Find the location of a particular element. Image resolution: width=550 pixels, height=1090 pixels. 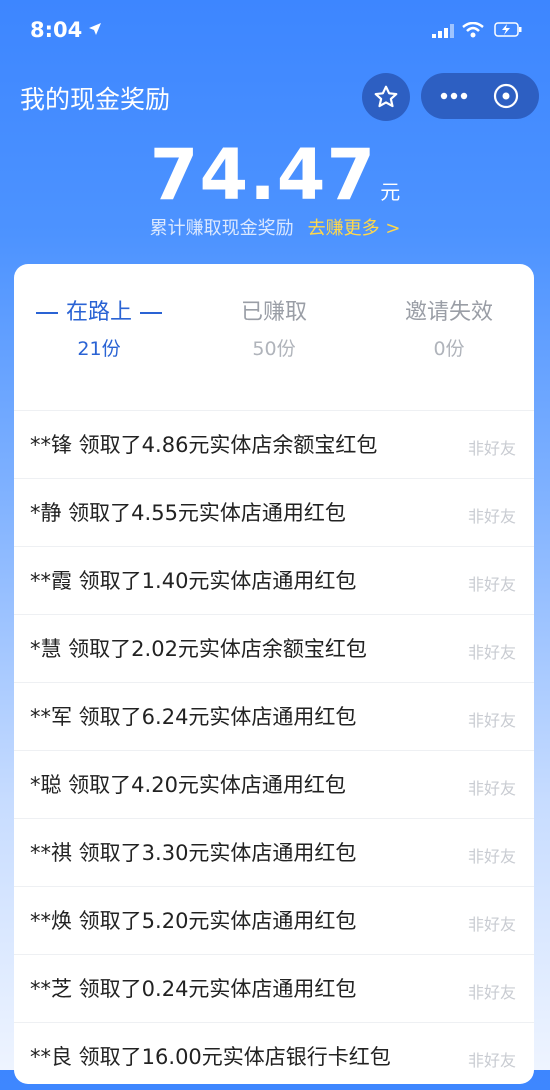

tab-label: 在路上 is located at coordinates (98, 312).